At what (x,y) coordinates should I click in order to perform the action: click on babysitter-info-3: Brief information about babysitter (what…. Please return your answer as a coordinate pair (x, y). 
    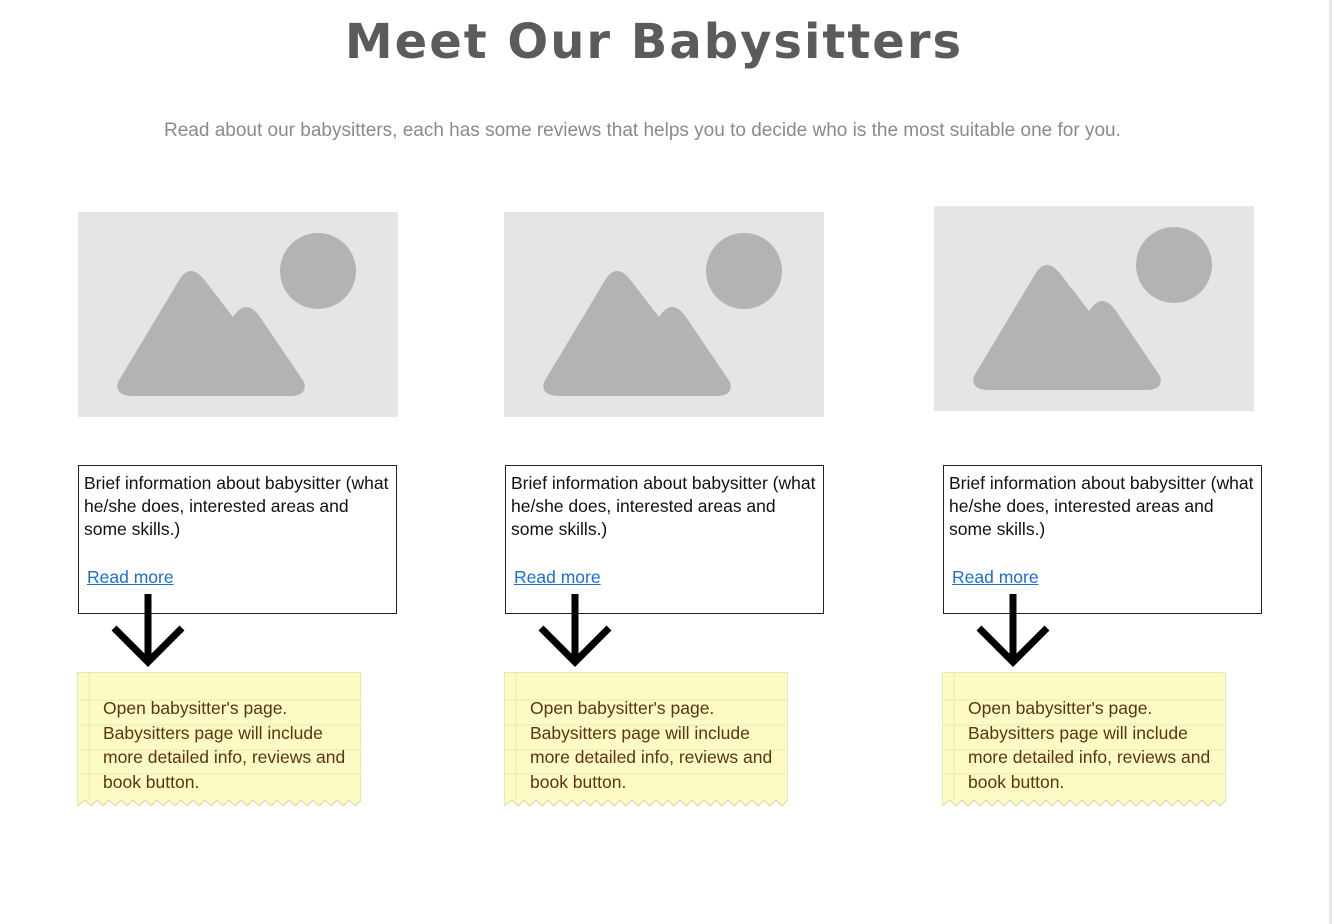
    Looking at the image, I should click on (1102, 539).